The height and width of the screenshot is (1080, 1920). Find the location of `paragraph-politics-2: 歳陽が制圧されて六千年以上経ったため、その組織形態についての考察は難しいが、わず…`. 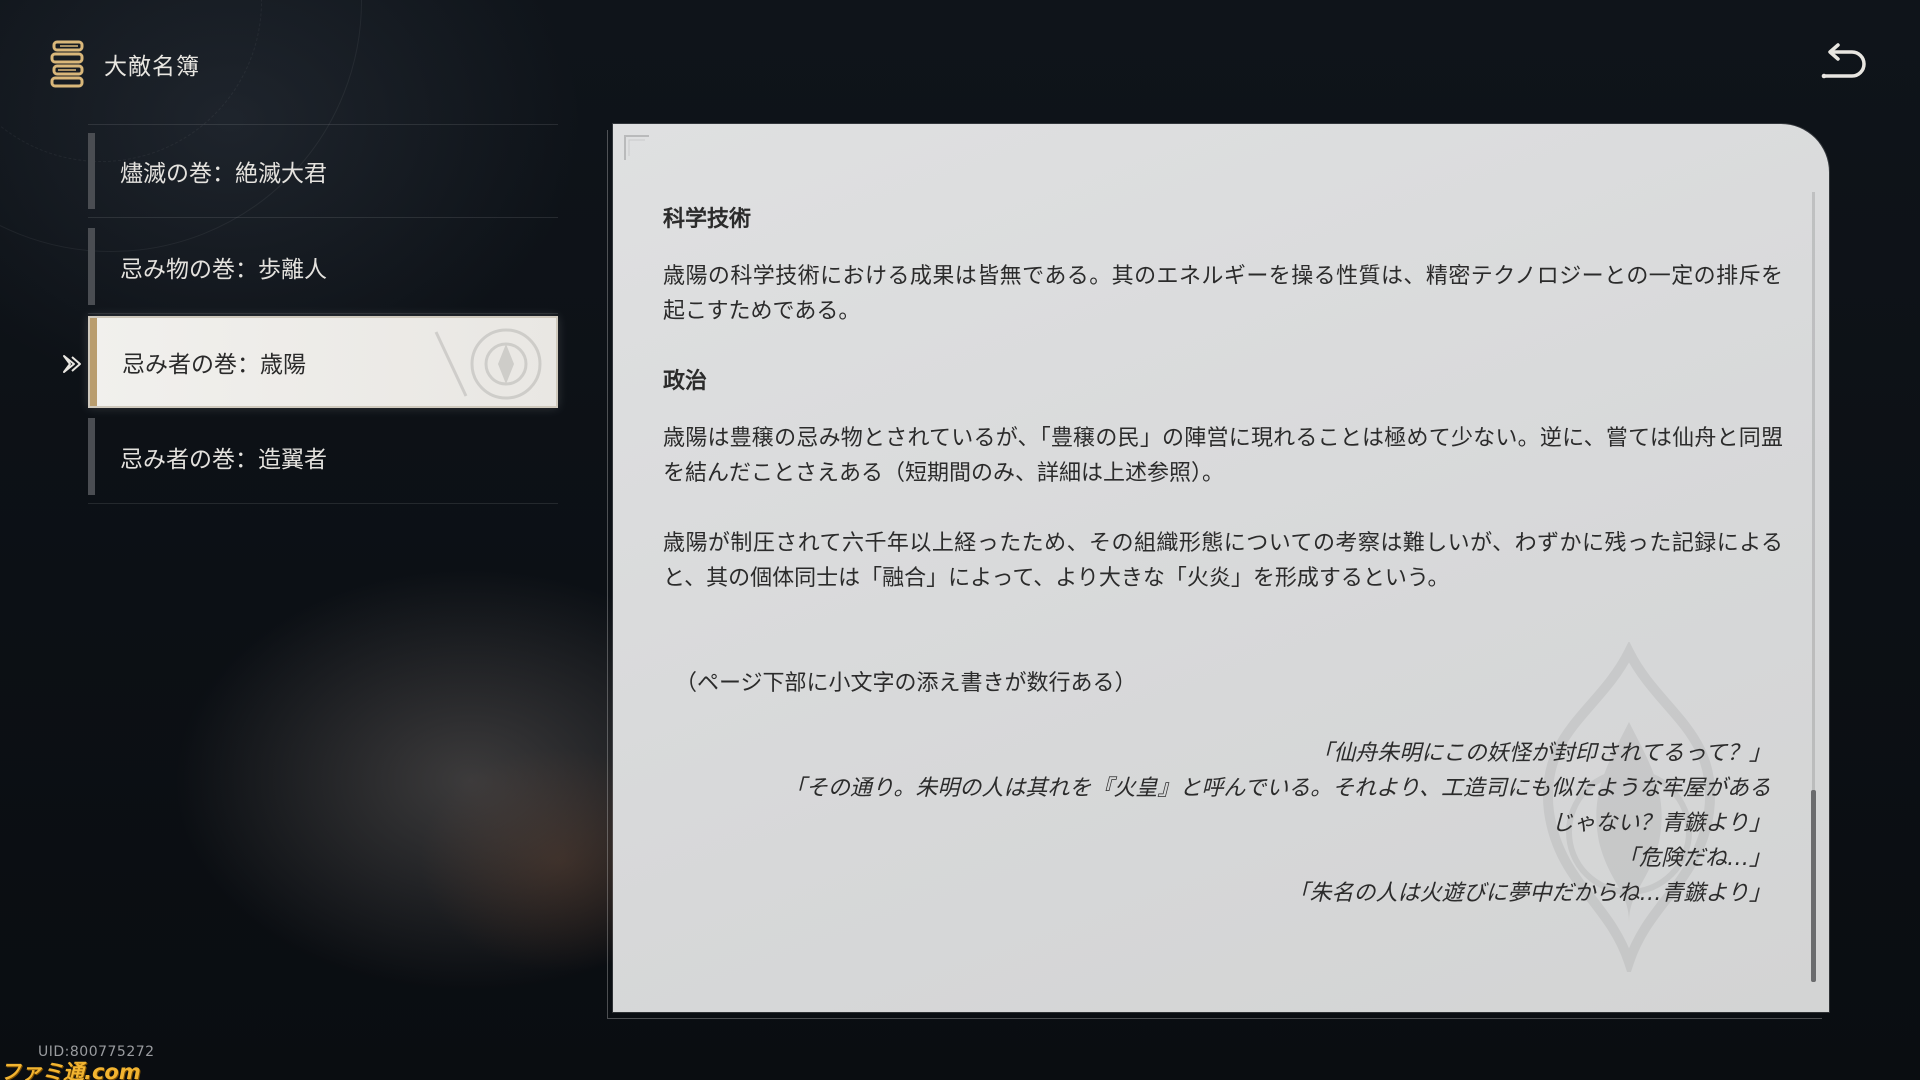

paragraph-politics-2: 歳陽が制圧されて六千年以上経ったため、その組織形態についての考察は難しいが、わず… is located at coordinates (1223, 561).